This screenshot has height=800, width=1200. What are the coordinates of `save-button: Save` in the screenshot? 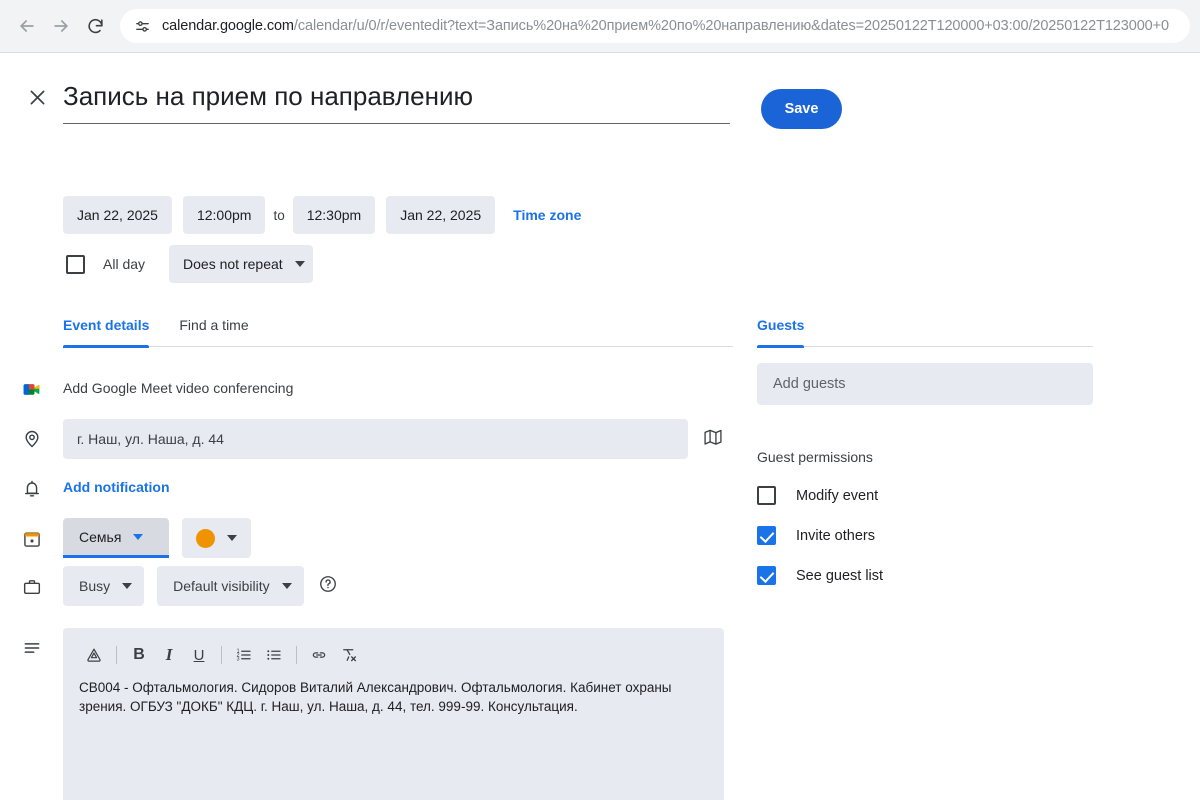 It's located at (801, 109).